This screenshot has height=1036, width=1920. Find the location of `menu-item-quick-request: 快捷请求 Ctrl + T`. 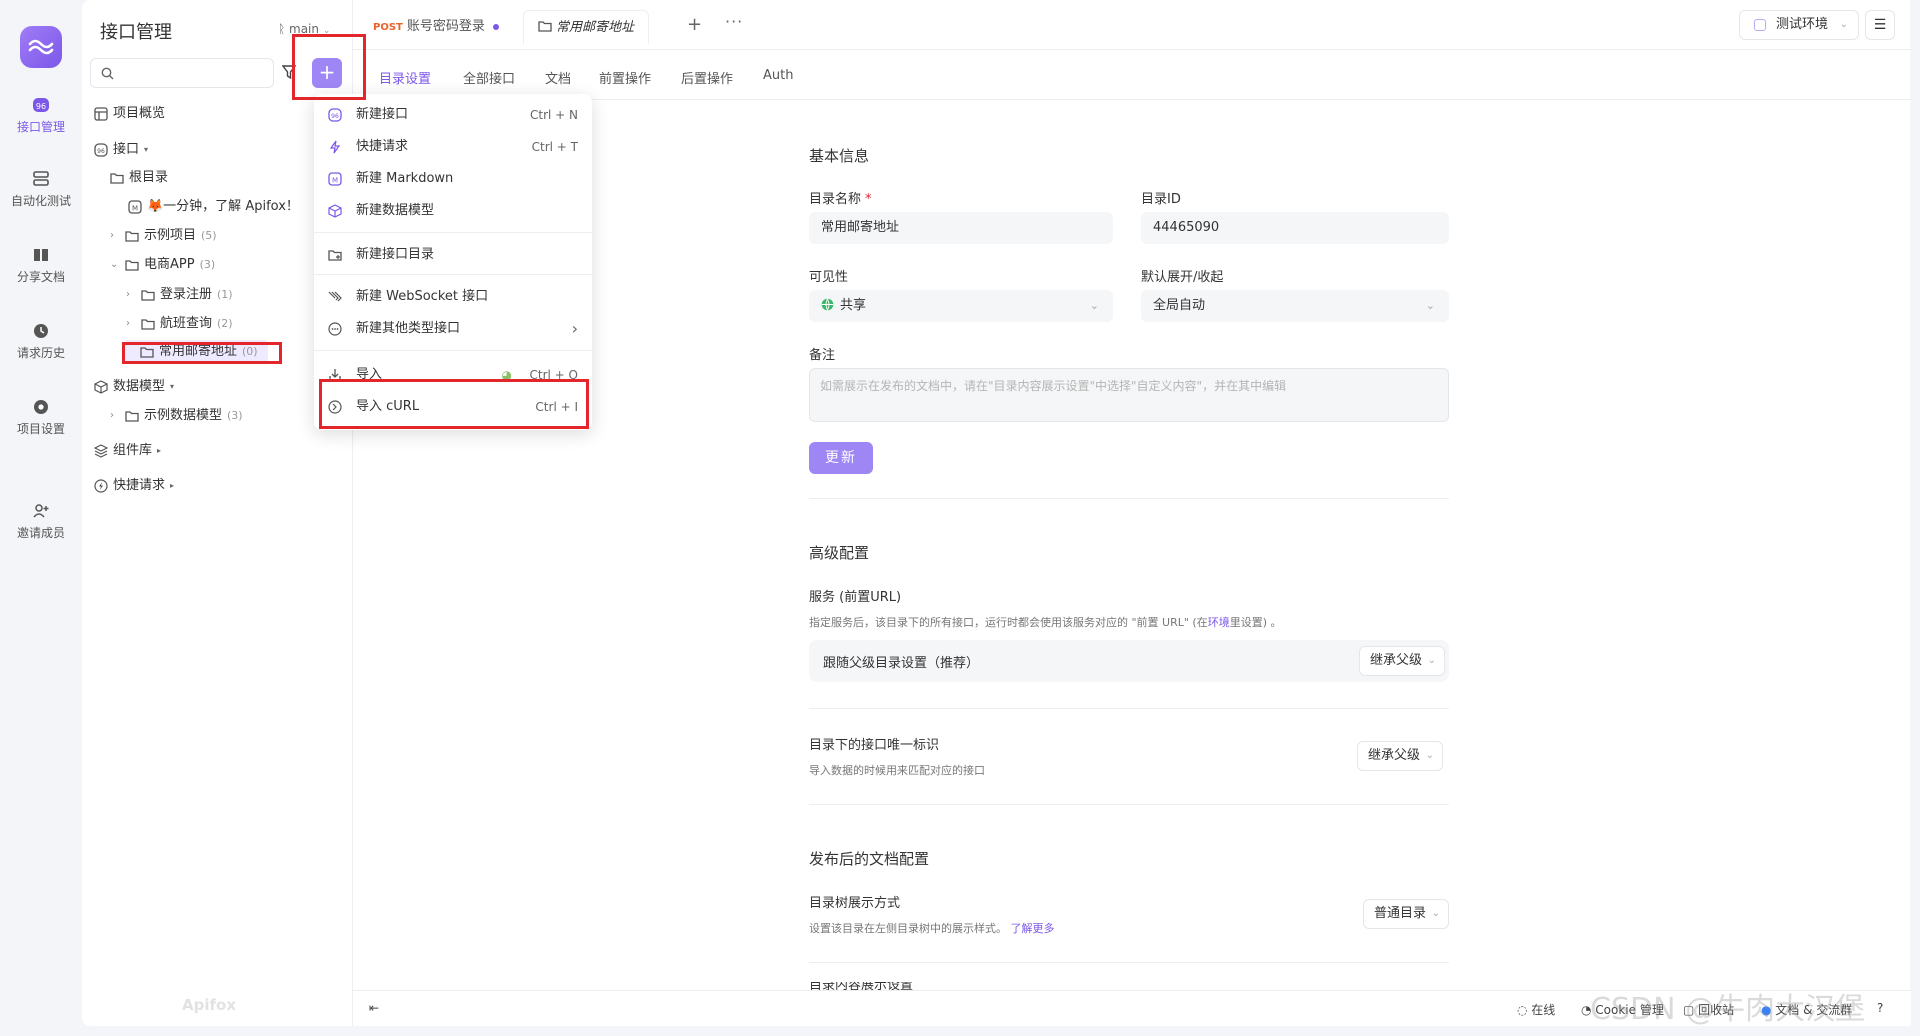

menu-item-quick-request: 快捷请求 Ctrl + T is located at coordinates (453, 147).